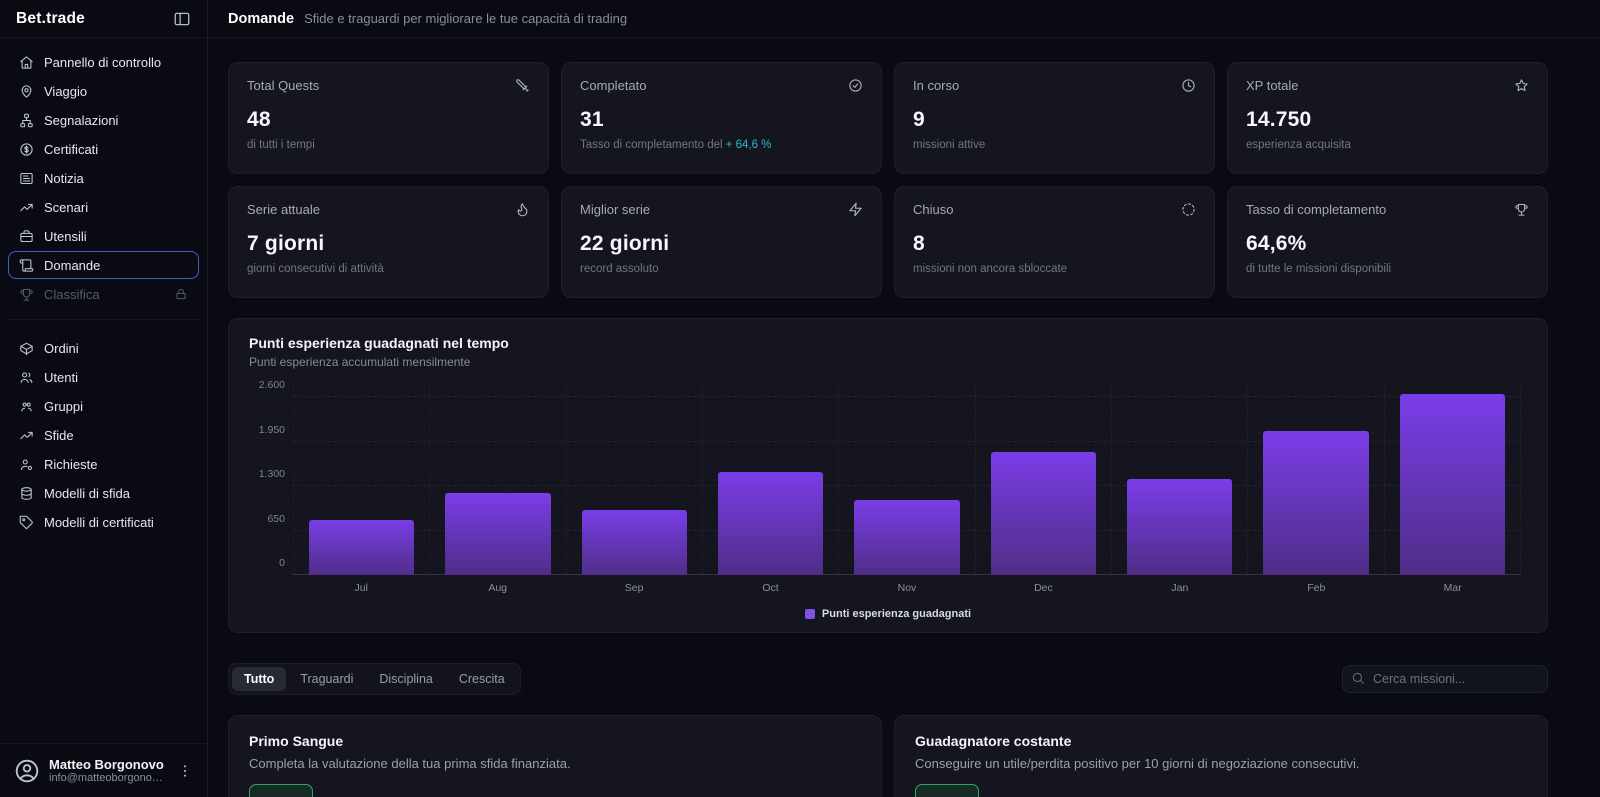  I want to click on chart-x-axis: Jul Aug Sep Oct Nov Dec Jan Feb Mar, so click(907, 588).